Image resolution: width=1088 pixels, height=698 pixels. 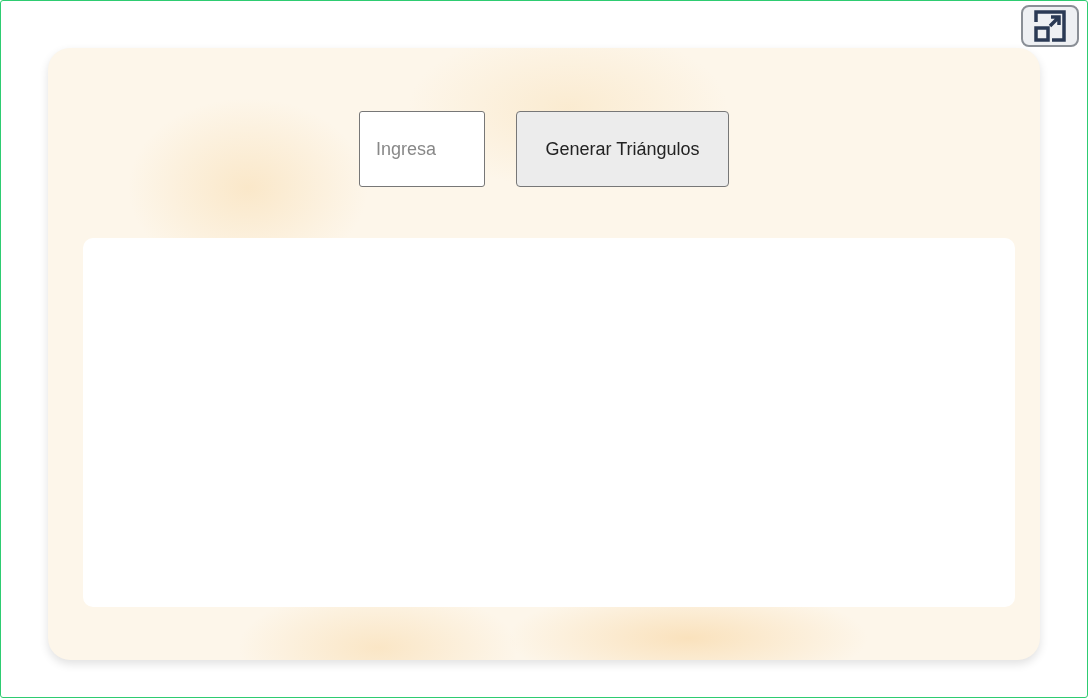 I want to click on input-field: Ingresa, so click(x=422, y=149).